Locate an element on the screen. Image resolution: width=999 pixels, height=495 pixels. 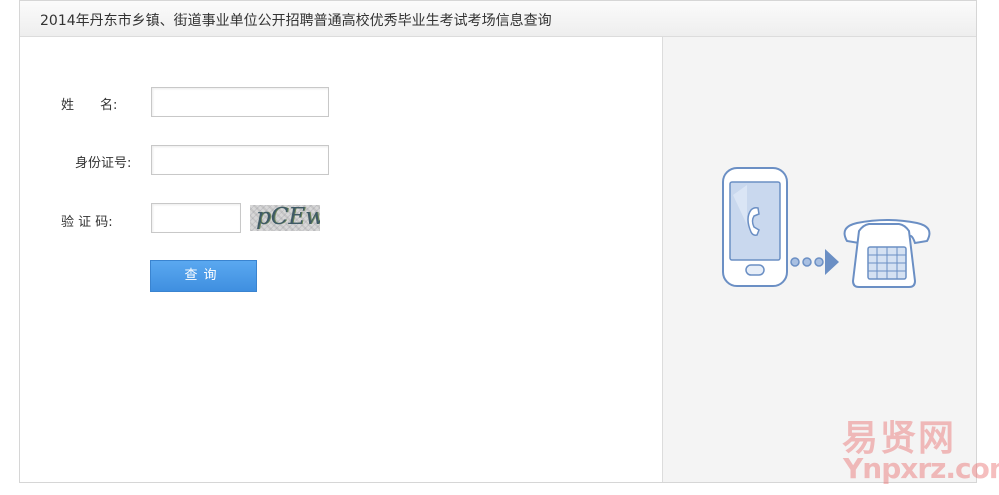
panel-header: 2014年丹东市乡镇、街道事业单位公开招聘普通高校优秀毕业生考试考场信息查询 is located at coordinates (498, 19).